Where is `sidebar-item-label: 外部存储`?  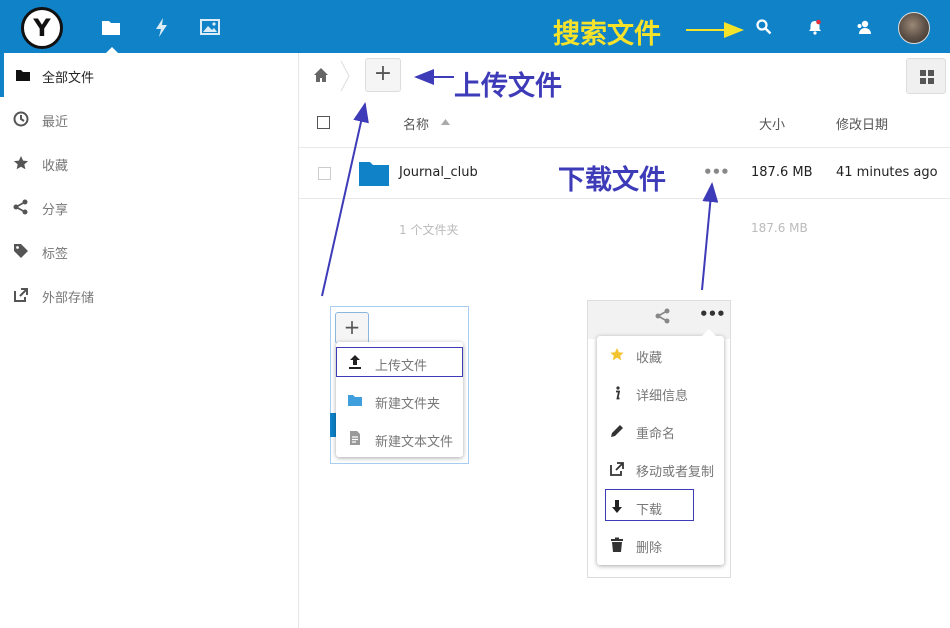 sidebar-item-label: 外部存储 is located at coordinates (68, 298).